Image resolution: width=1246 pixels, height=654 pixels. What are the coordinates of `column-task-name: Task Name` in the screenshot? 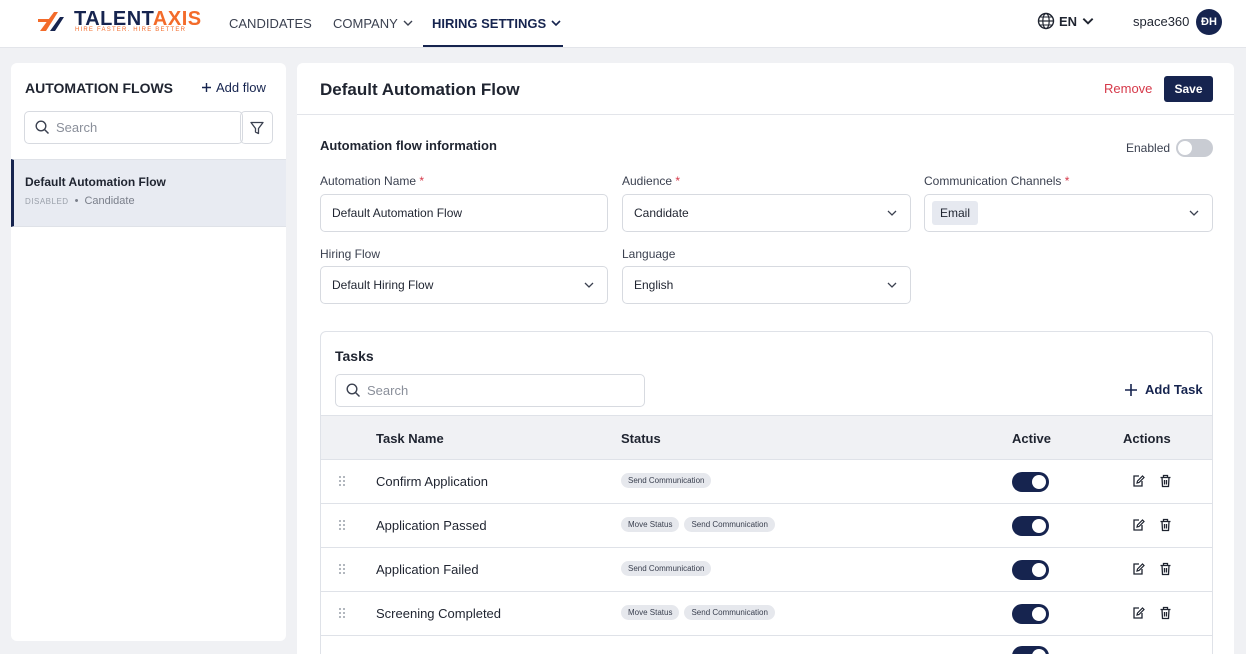 It's located at (410, 438).